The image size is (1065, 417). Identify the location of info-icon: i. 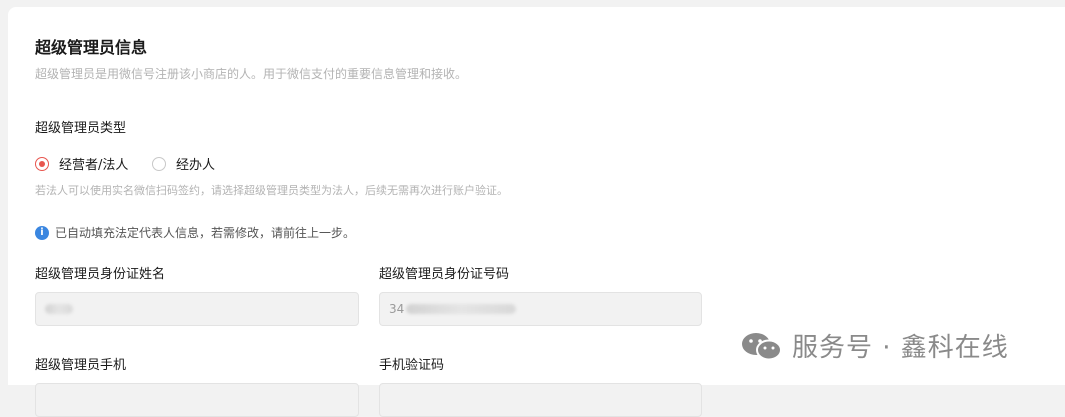
(42, 232).